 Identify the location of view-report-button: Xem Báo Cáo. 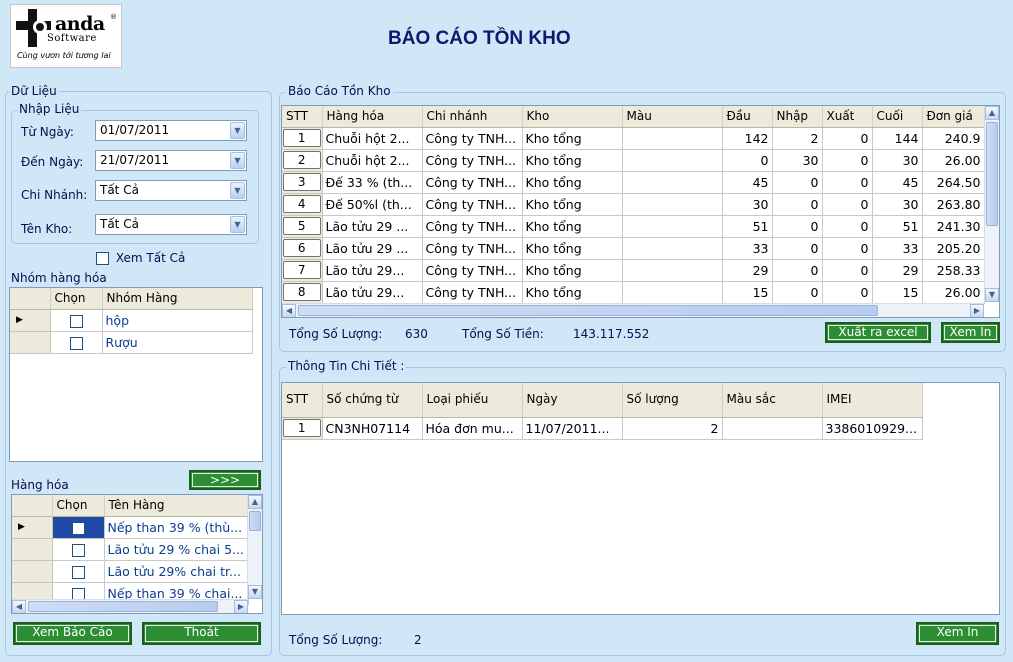
(72, 633).